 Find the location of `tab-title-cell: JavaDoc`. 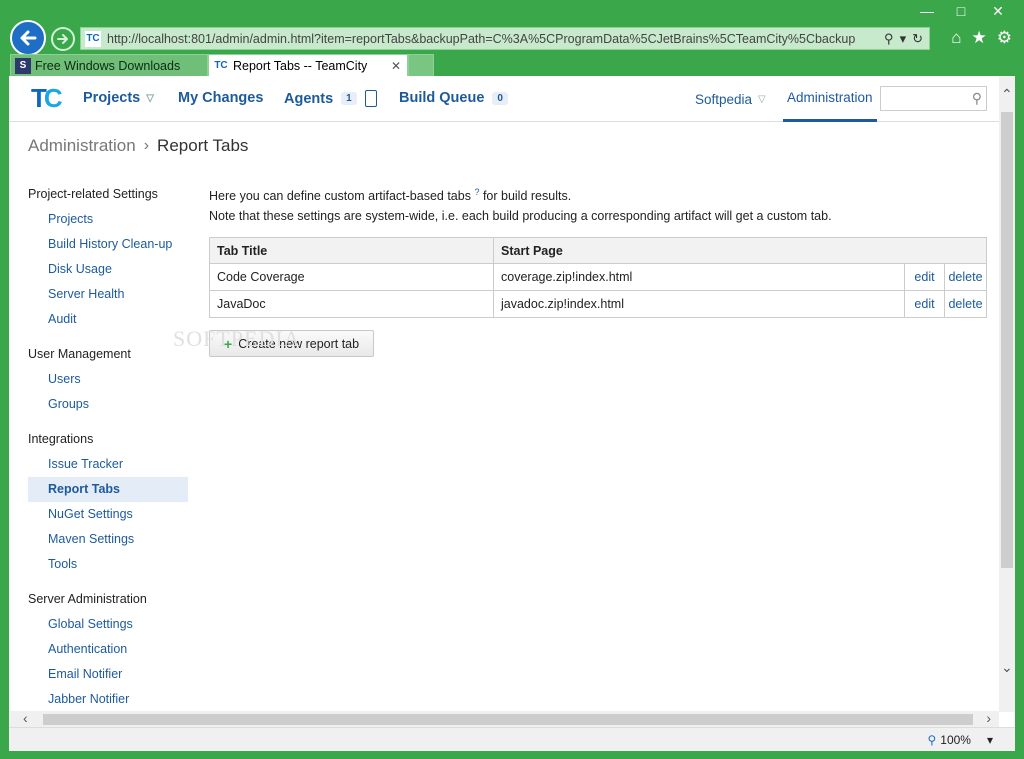

tab-title-cell: JavaDoc is located at coordinates (351, 304).